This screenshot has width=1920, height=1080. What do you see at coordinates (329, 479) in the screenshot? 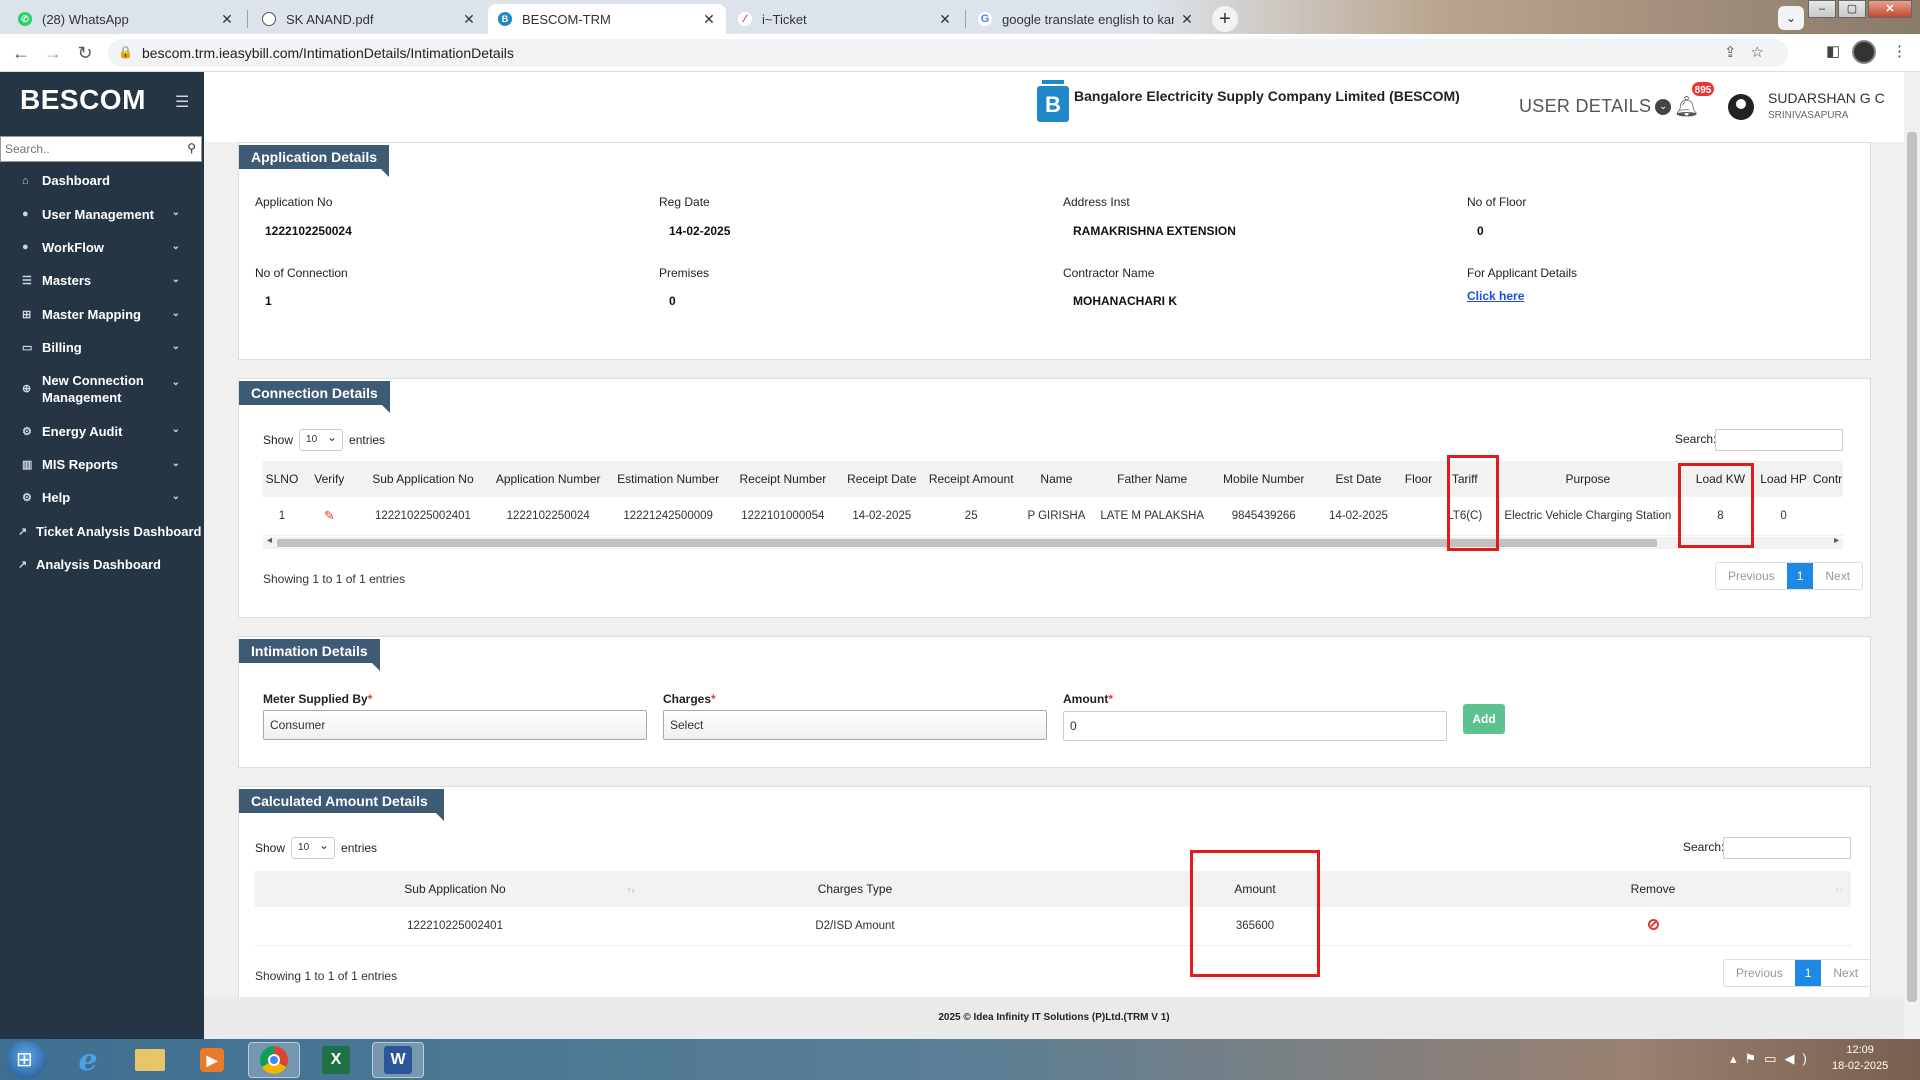
I see `column-header: Verify` at bounding box center [329, 479].